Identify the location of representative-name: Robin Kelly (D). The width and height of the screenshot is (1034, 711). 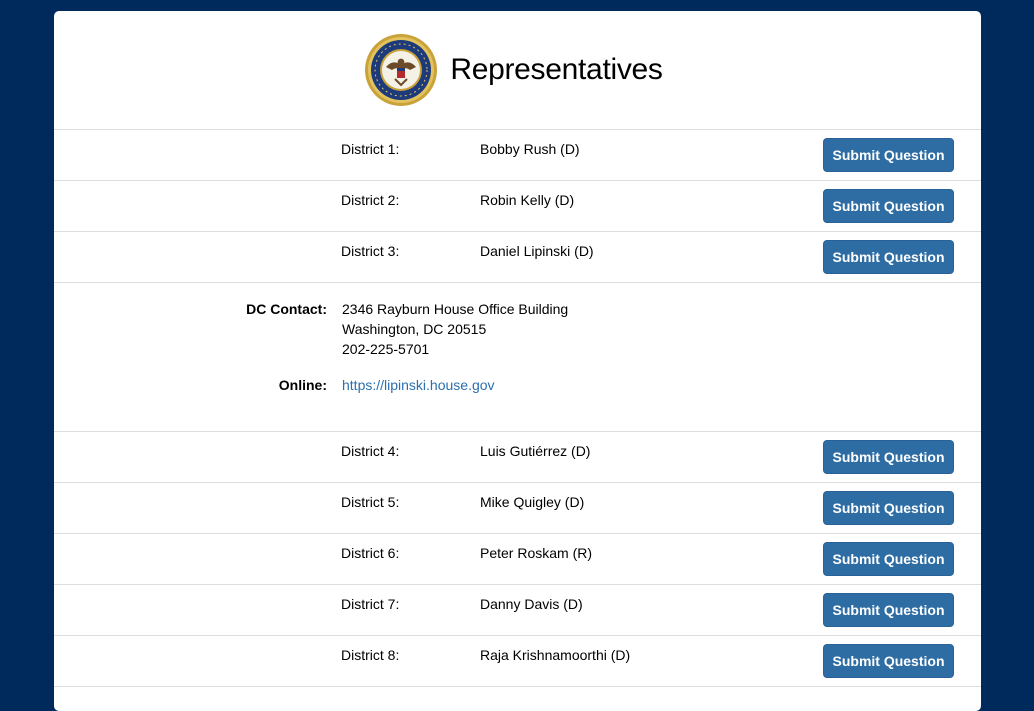
(527, 200).